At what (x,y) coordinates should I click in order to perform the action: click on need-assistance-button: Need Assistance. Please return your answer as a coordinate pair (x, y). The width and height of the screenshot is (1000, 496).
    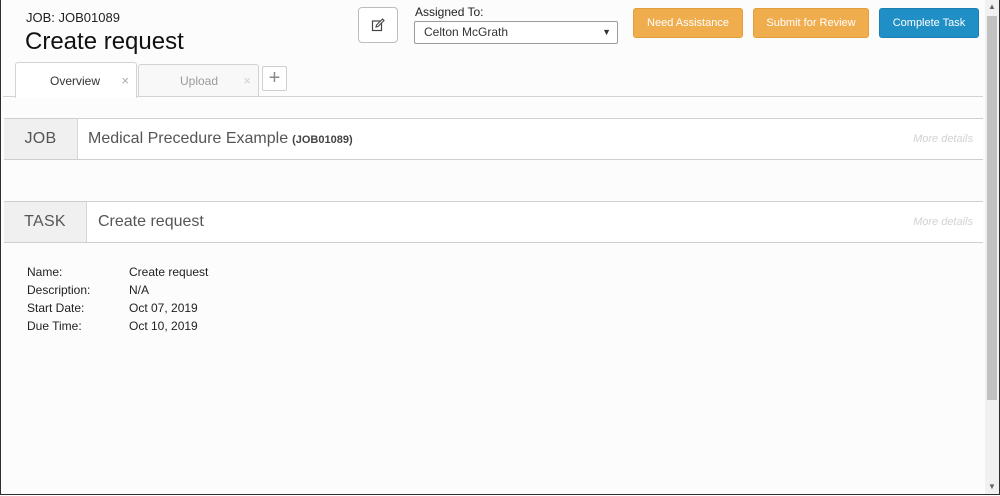
    Looking at the image, I should click on (688, 23).